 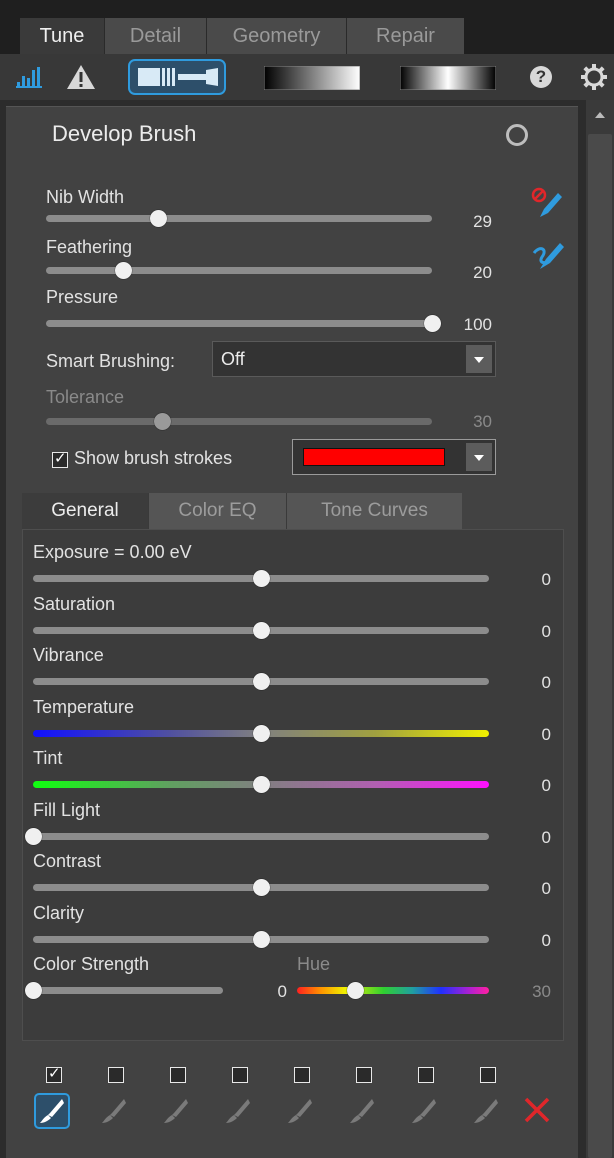 What do you see at coordinates (91, 964) in the screenshot?
I see `color-strength-label: Color Strength` at bounding box center [91, 964].